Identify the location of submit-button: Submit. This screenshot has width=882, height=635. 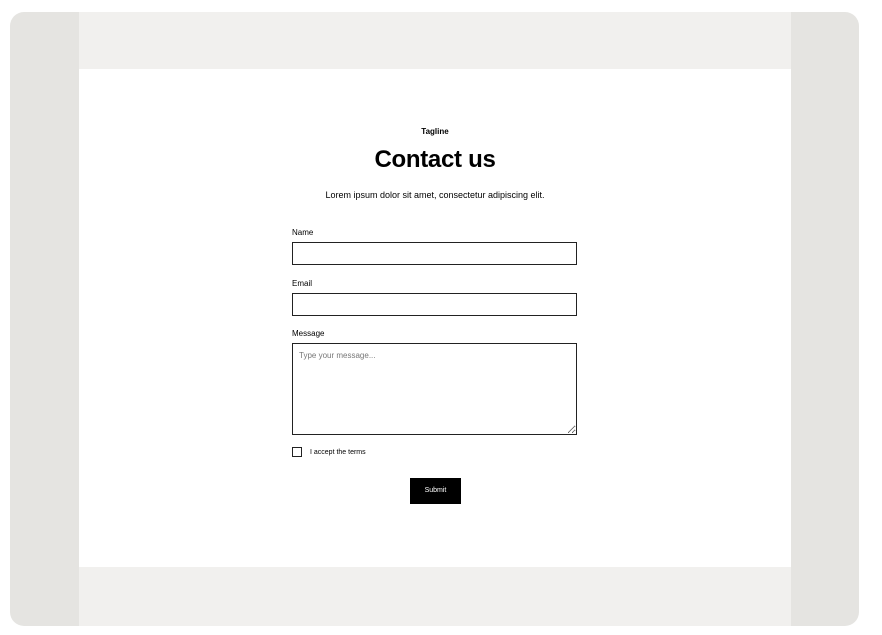
(435, 491).